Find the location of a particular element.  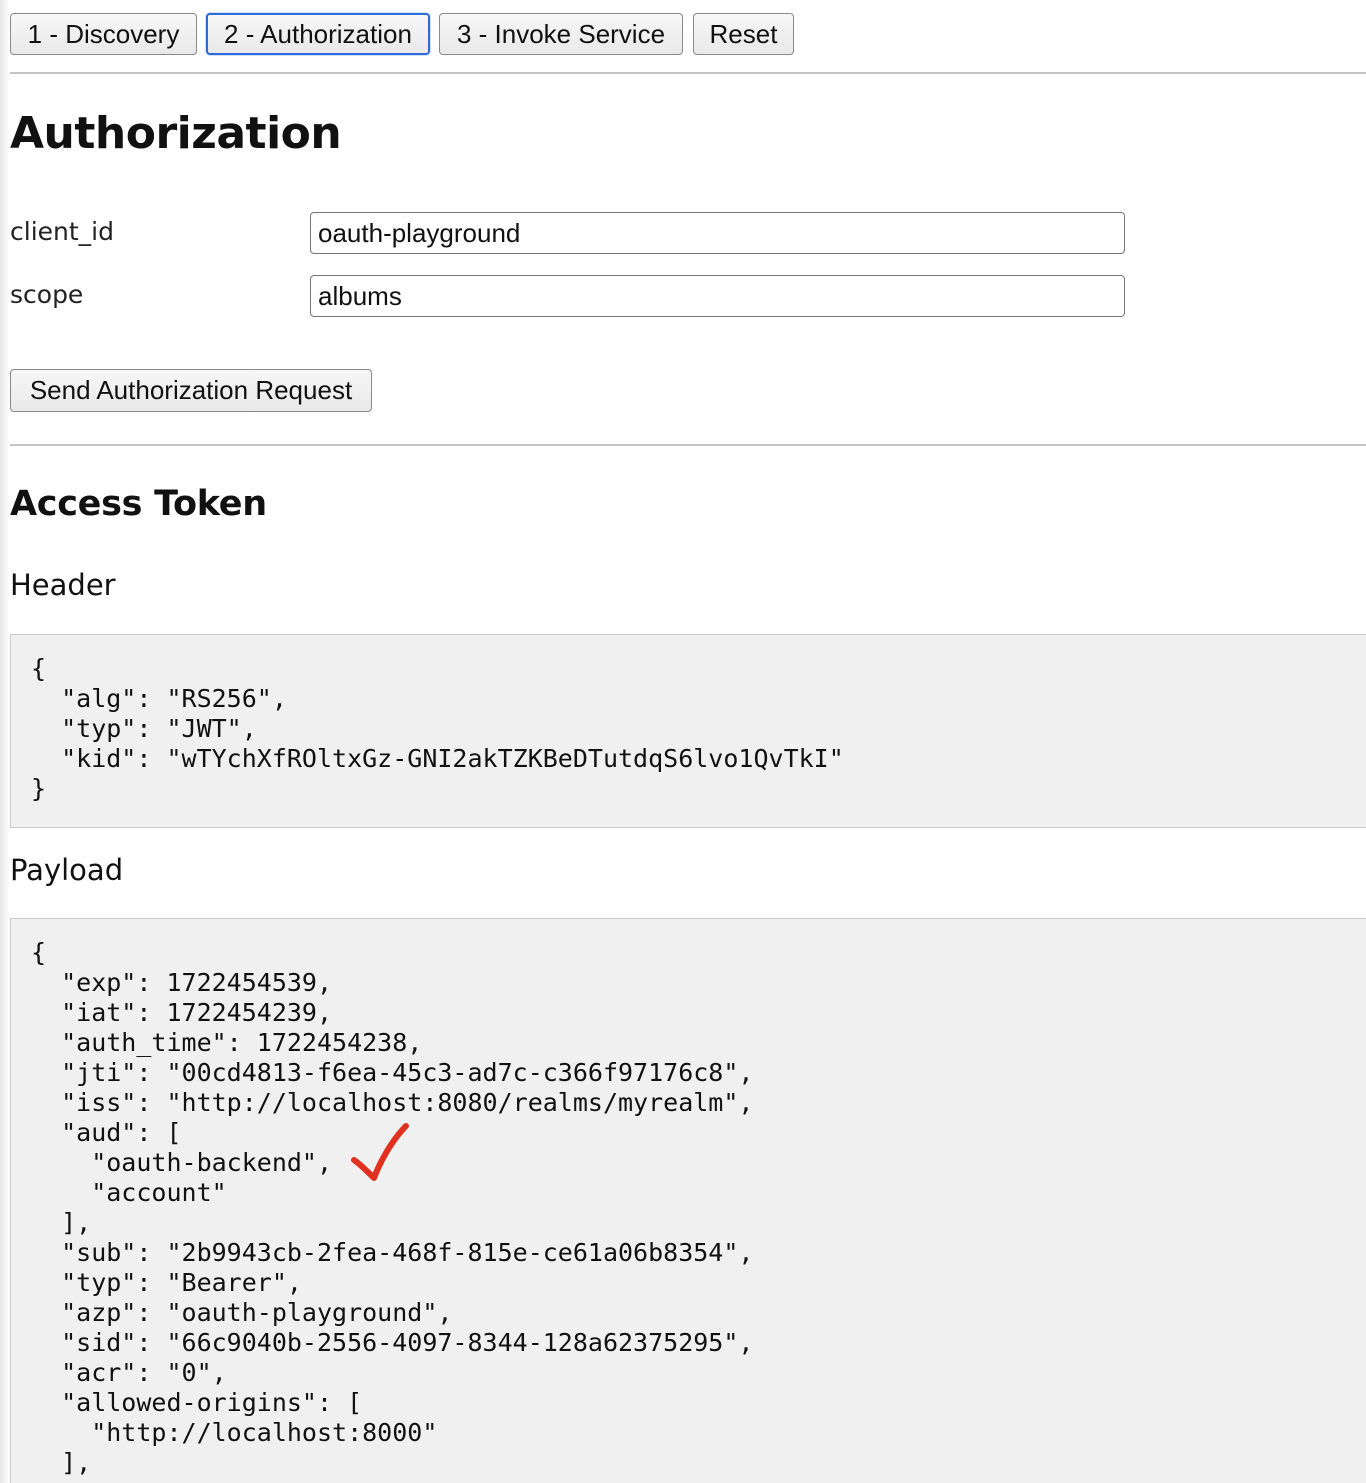

checkmark-icon is located at coordinates (380, 1152).